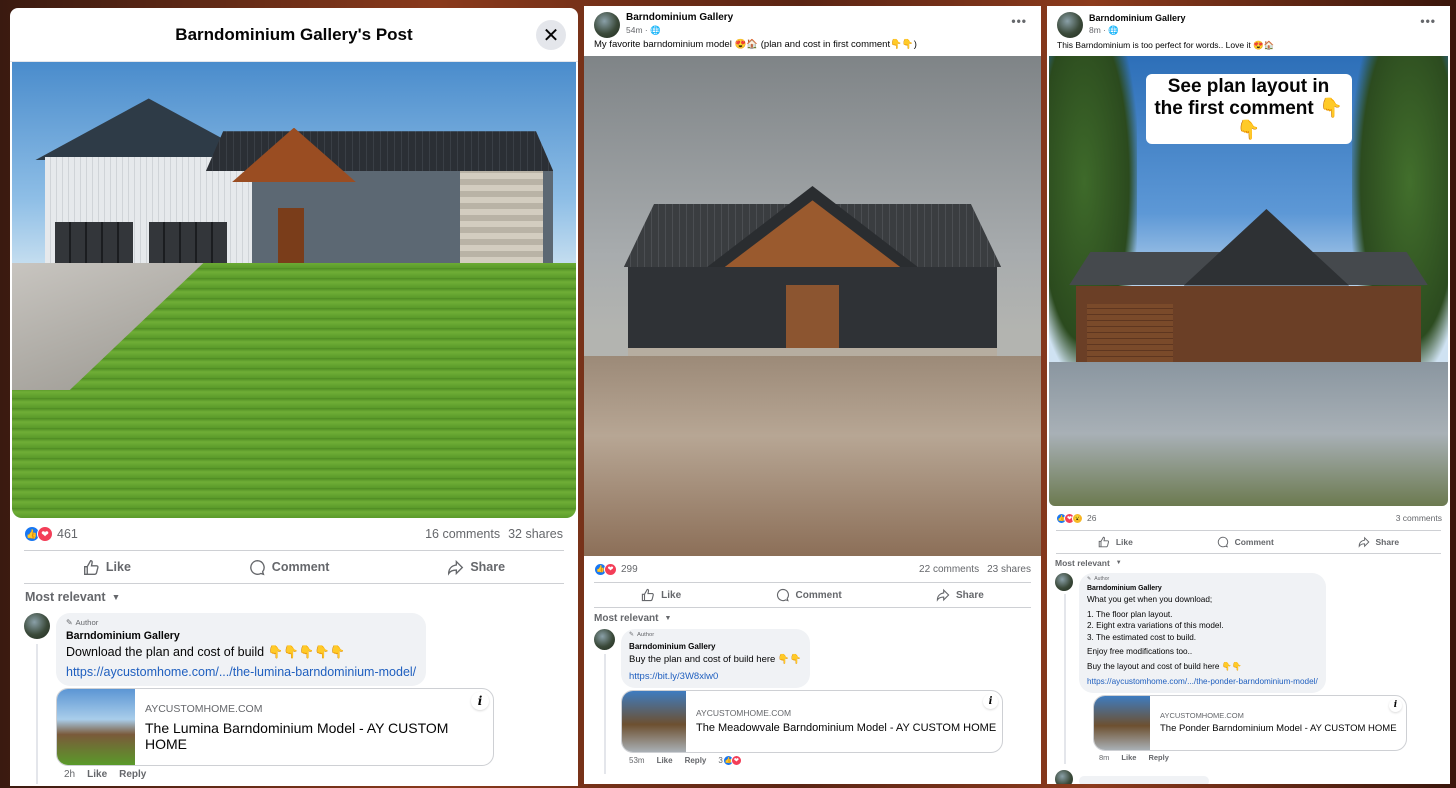 The height and width of the screenshot is (788, 1456). What do you see at coordinates (1419, 518) in the screenshot?
I see `comments-count: 3 comments` at bounding box center [1419, 518].